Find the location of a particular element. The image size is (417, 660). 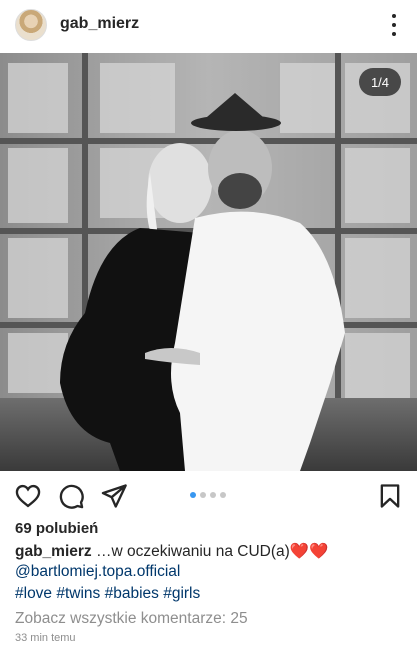

avatar is located at coordinates (31, 25).